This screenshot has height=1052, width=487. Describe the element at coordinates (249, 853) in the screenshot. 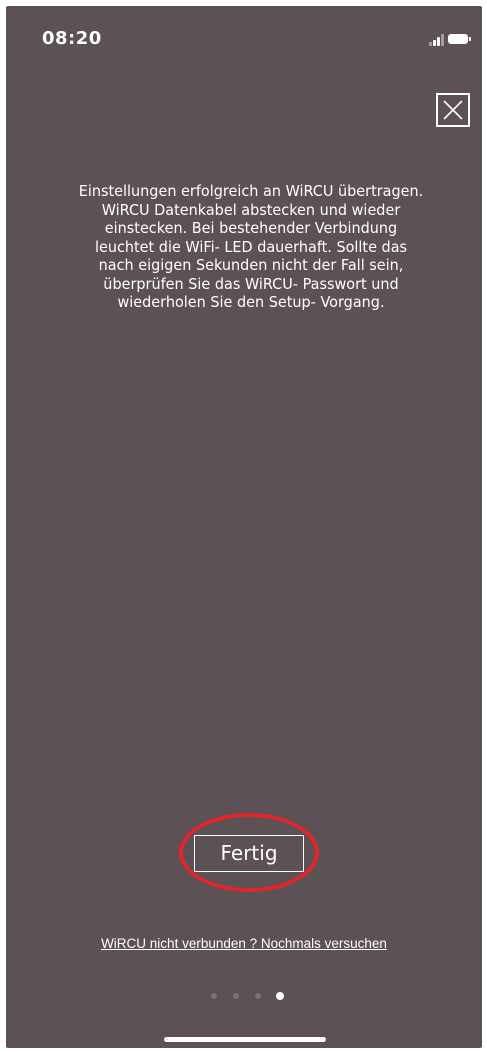

I see `done-button: Fertig` at that location.